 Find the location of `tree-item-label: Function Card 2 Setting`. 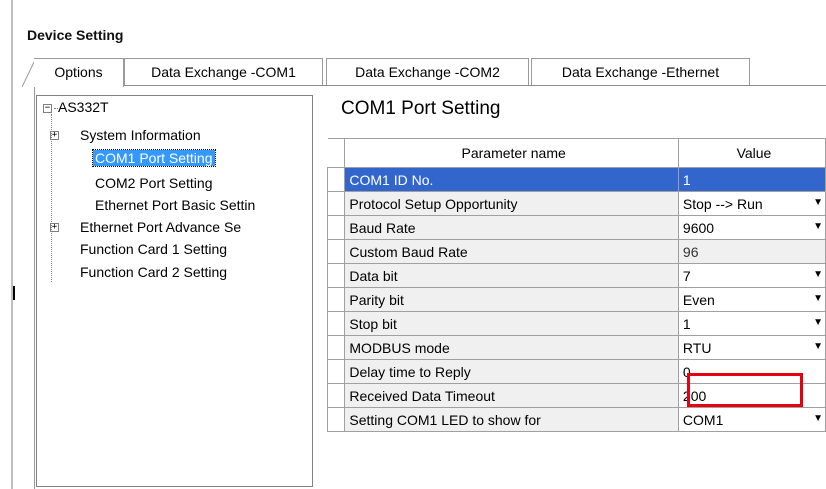

tree-item-label: Function Card 2 Setting is located at coordinates (154, 272).